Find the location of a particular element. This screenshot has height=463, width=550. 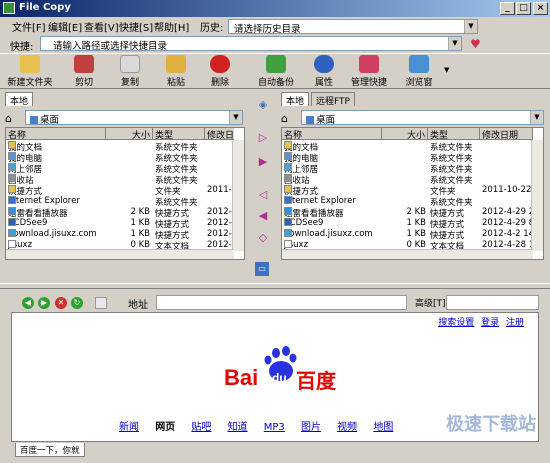

copy-button: 复制 is located at coordinates (130, 72).